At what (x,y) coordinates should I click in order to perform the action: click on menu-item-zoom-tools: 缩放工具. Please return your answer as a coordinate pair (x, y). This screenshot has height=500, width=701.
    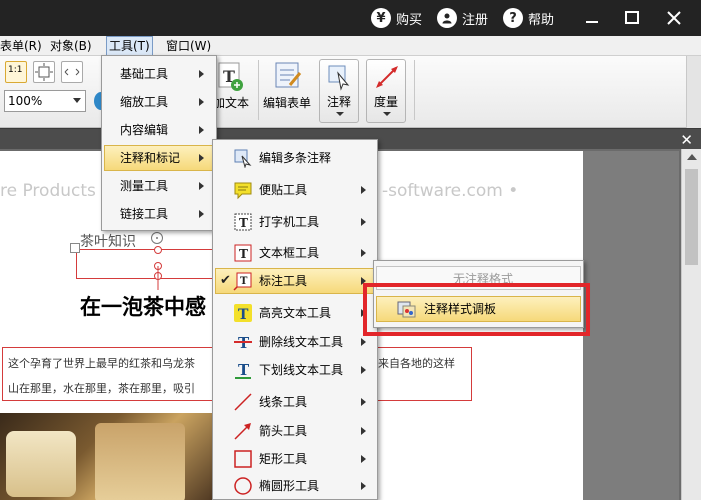
    Looking at the image, I should click on (159, 102).